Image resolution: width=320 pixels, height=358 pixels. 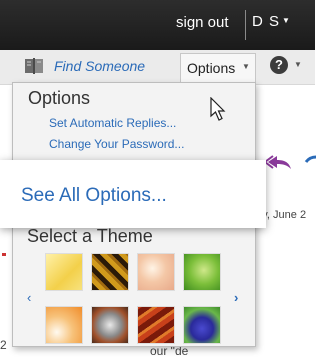 I want to click on options-menu-button: Options ▼, so click(x=218, y=67).